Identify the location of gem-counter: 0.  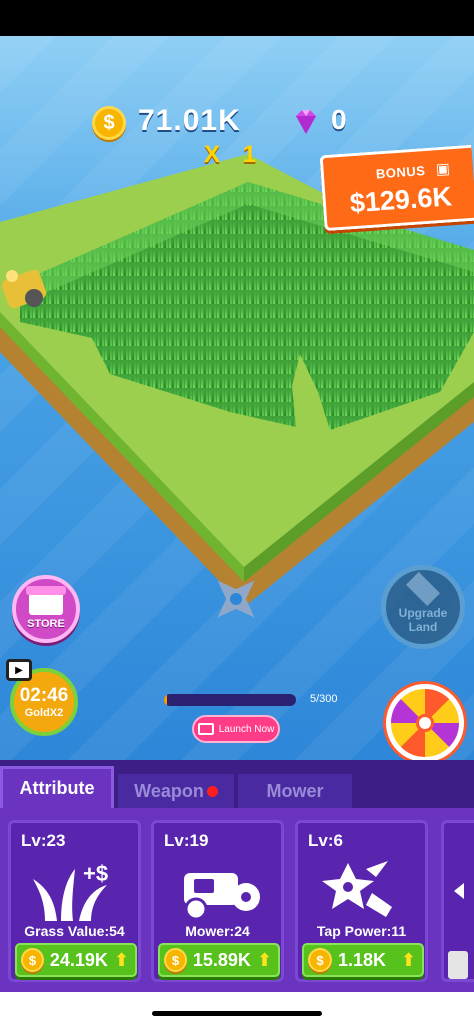
(339, 119).